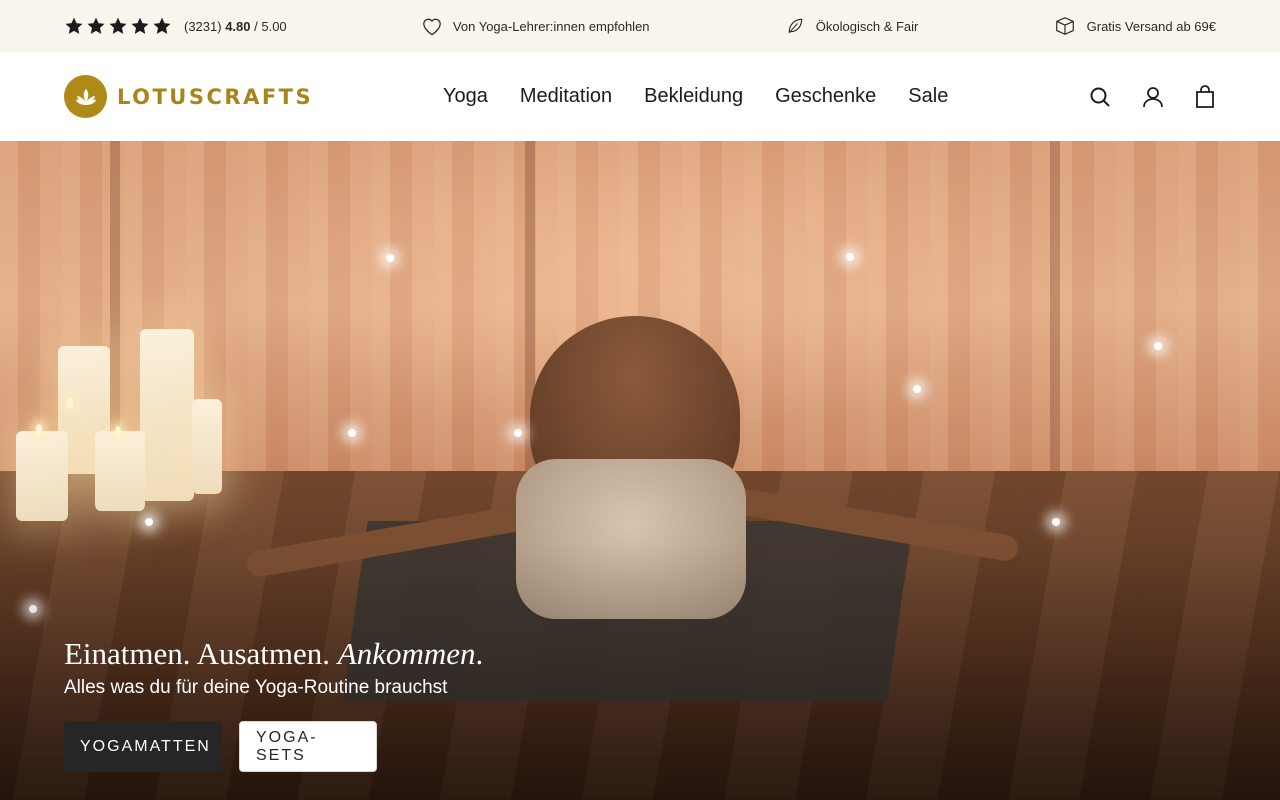 The height and width of the screenshot is (800, 1280). What do you see at coordinates (85, 96) in the screenshot?
I see `lotus-icon` at bounding box center [85, 96].